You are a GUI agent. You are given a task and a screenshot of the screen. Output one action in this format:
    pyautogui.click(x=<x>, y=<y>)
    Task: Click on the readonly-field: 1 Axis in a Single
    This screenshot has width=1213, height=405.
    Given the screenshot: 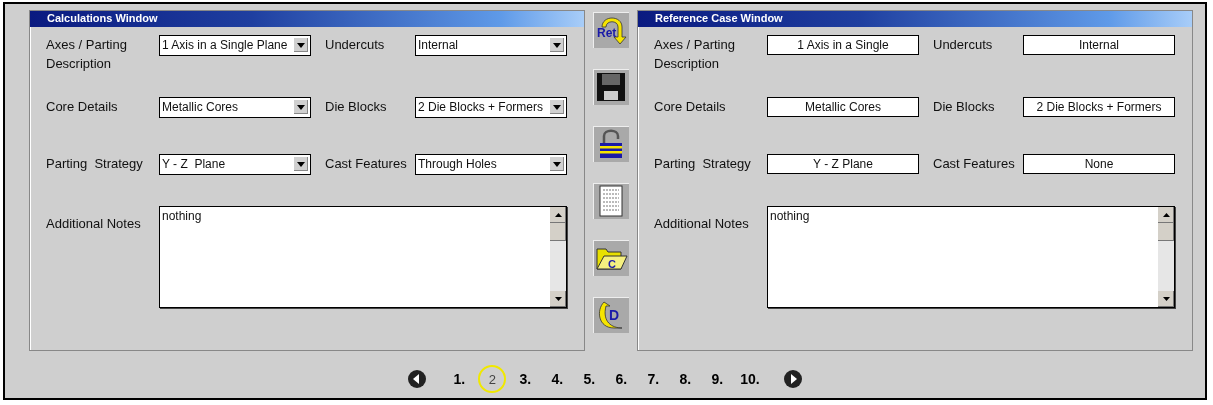 What is the action you would take?
    pyautogui.click(x=843, y=45)
    